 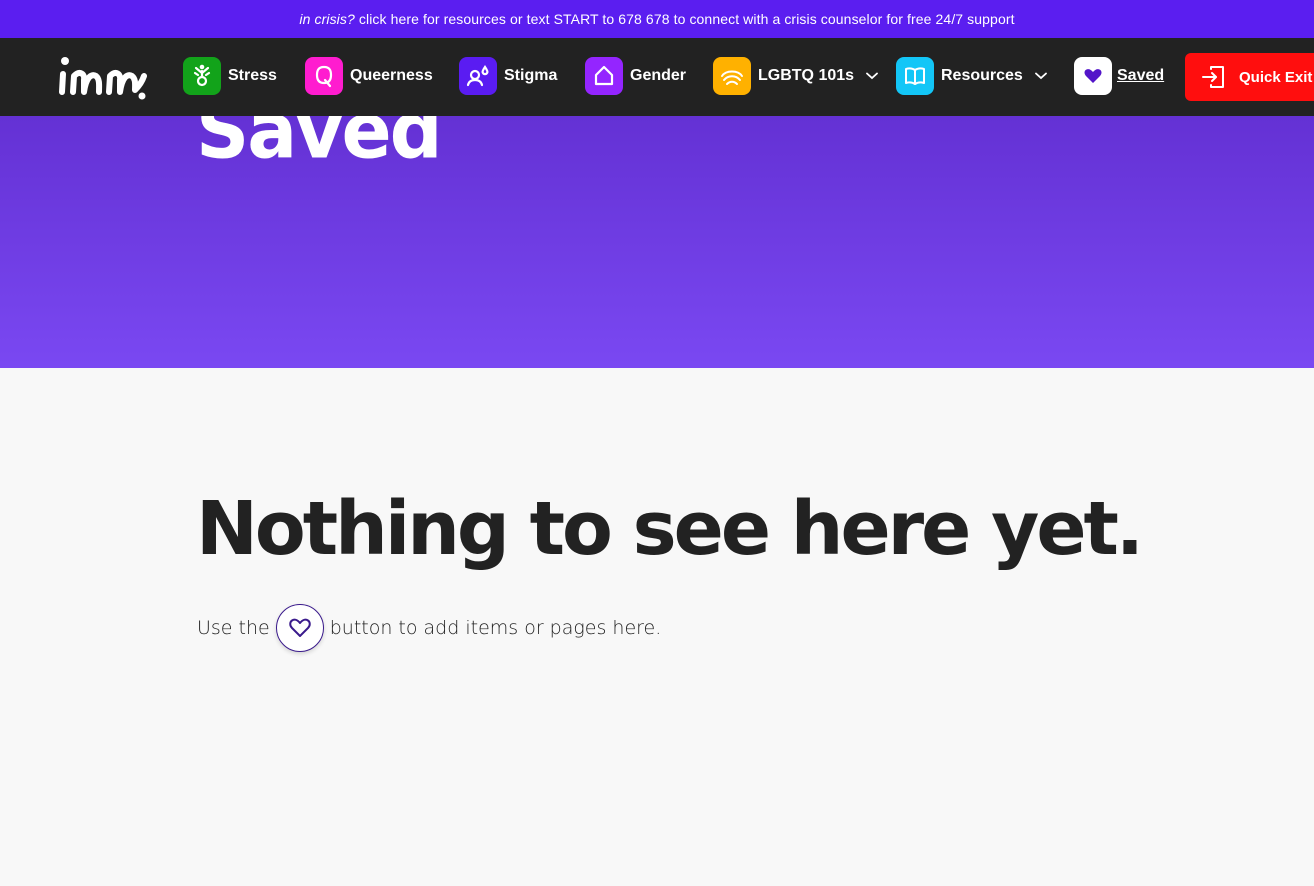 I want to click on save-heart-button, so click(x=299, y=628).